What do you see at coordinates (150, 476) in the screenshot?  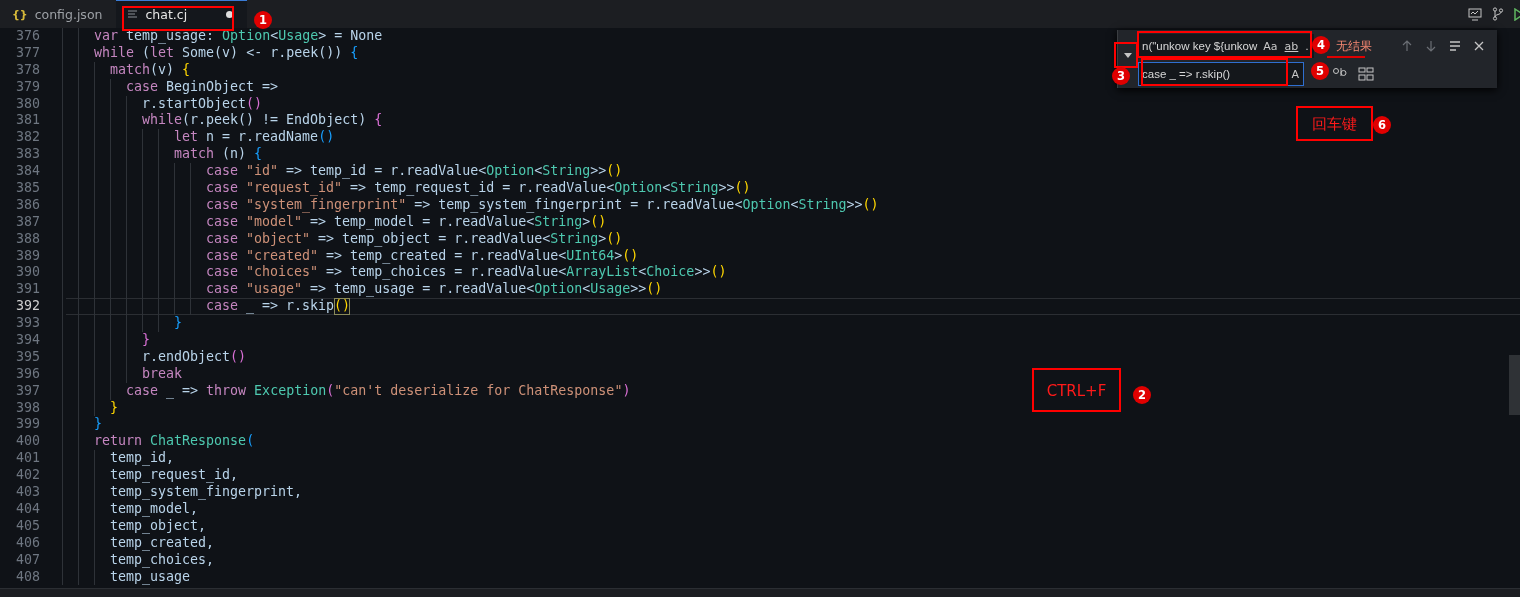 I see `code-line: temp_request_id,` at bounding box center [150, 476].